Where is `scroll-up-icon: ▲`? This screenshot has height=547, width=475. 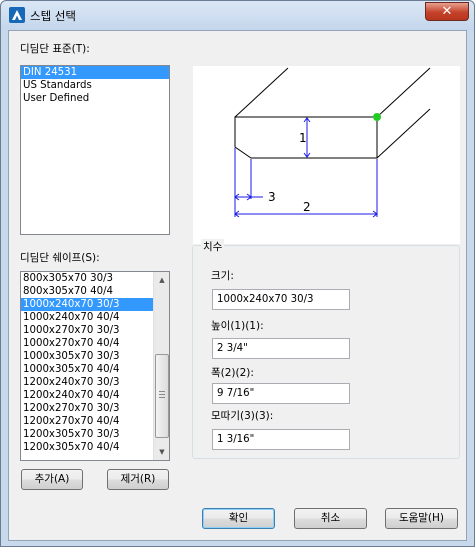 scroll-up-icon: ▲ is located at coordinates (162, 280).